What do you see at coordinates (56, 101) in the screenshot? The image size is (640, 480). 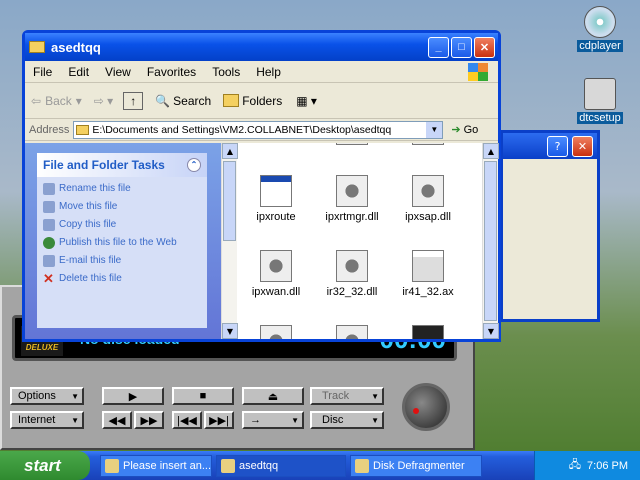 I see `back-button: ⇦ Back ▾` at bounding box center [56, 101].